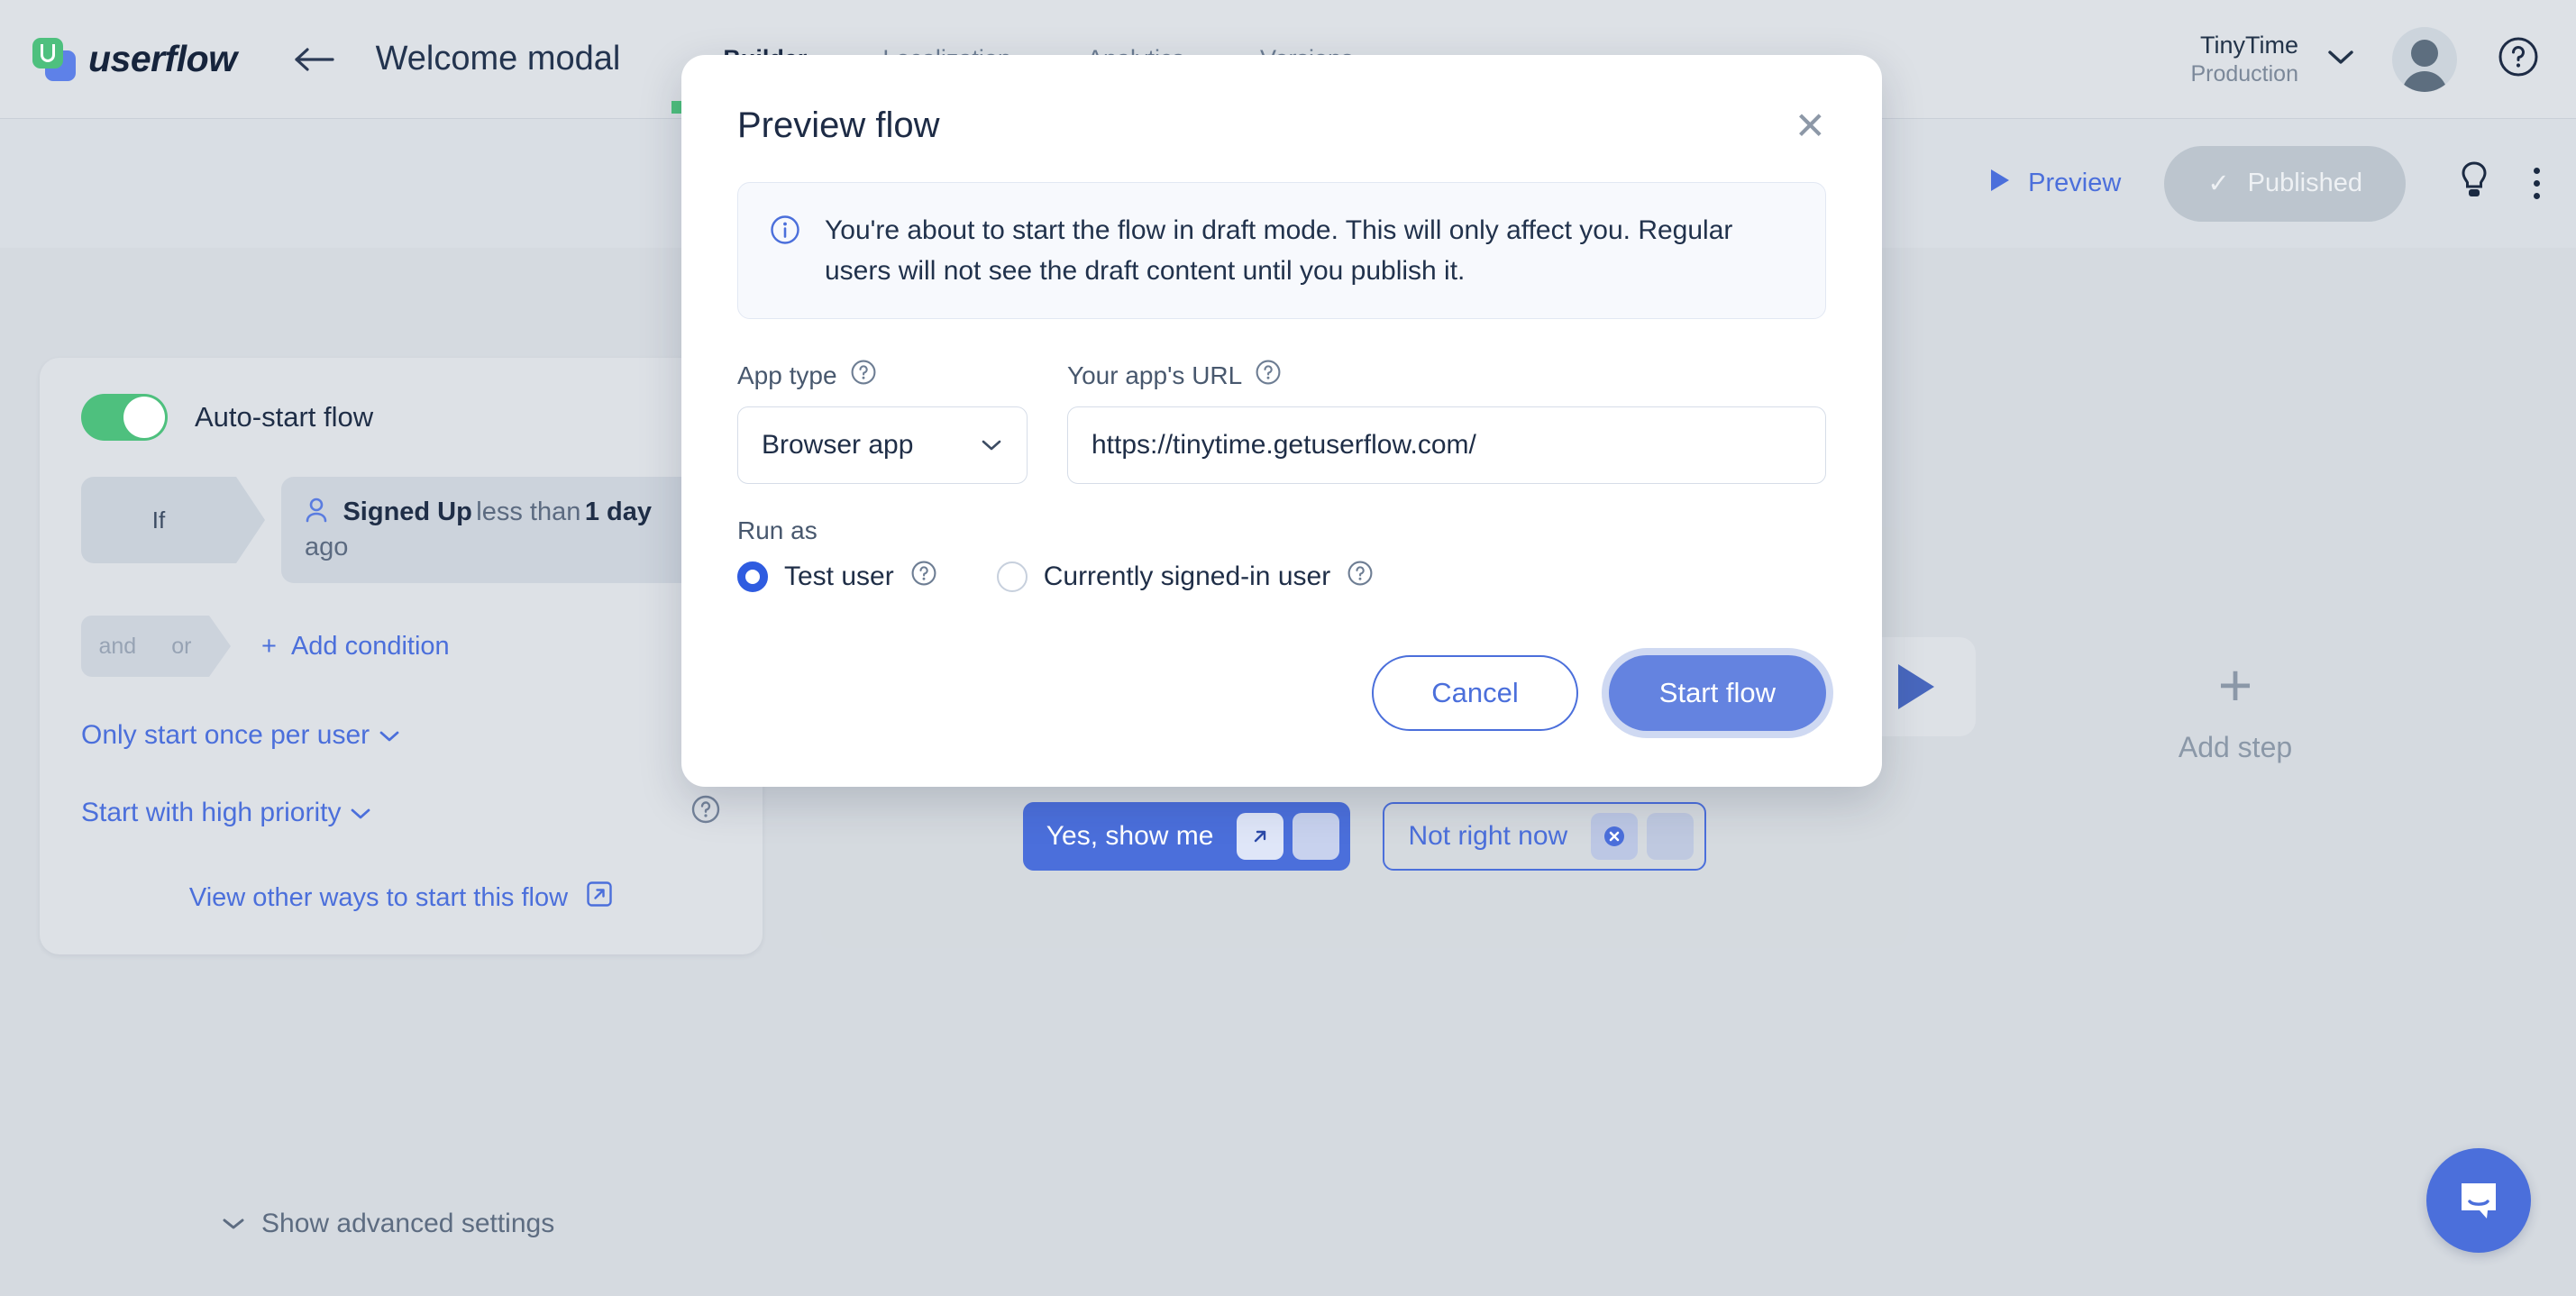 The image size is (2576, 1296). Describe the element at coordinates (839, 125) in the screenshot. I see `modal-title: Preview flow` at that location.